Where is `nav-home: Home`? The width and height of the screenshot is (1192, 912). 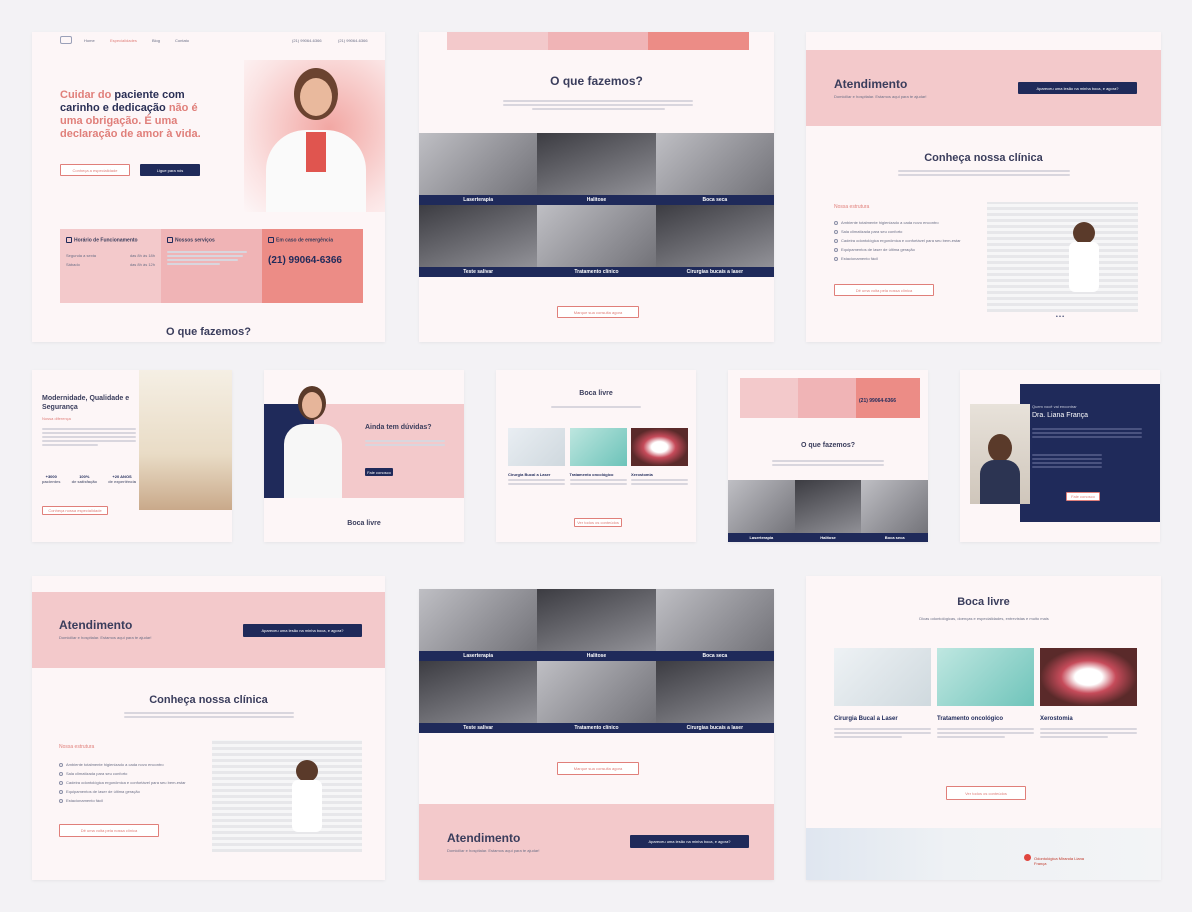 nav-home: Home is located at coordinates (89, 40).